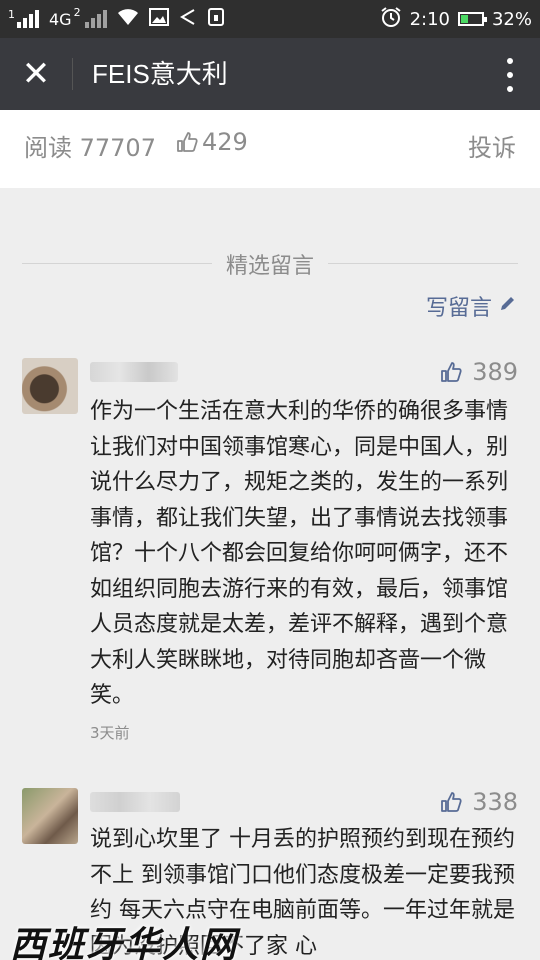 The width and height of the screenshot is (540, 960). Describe the element at coordinates (270, 19) in the screenshot. I see `status-bar: 1 4G 2 2:10 32%` at that location.